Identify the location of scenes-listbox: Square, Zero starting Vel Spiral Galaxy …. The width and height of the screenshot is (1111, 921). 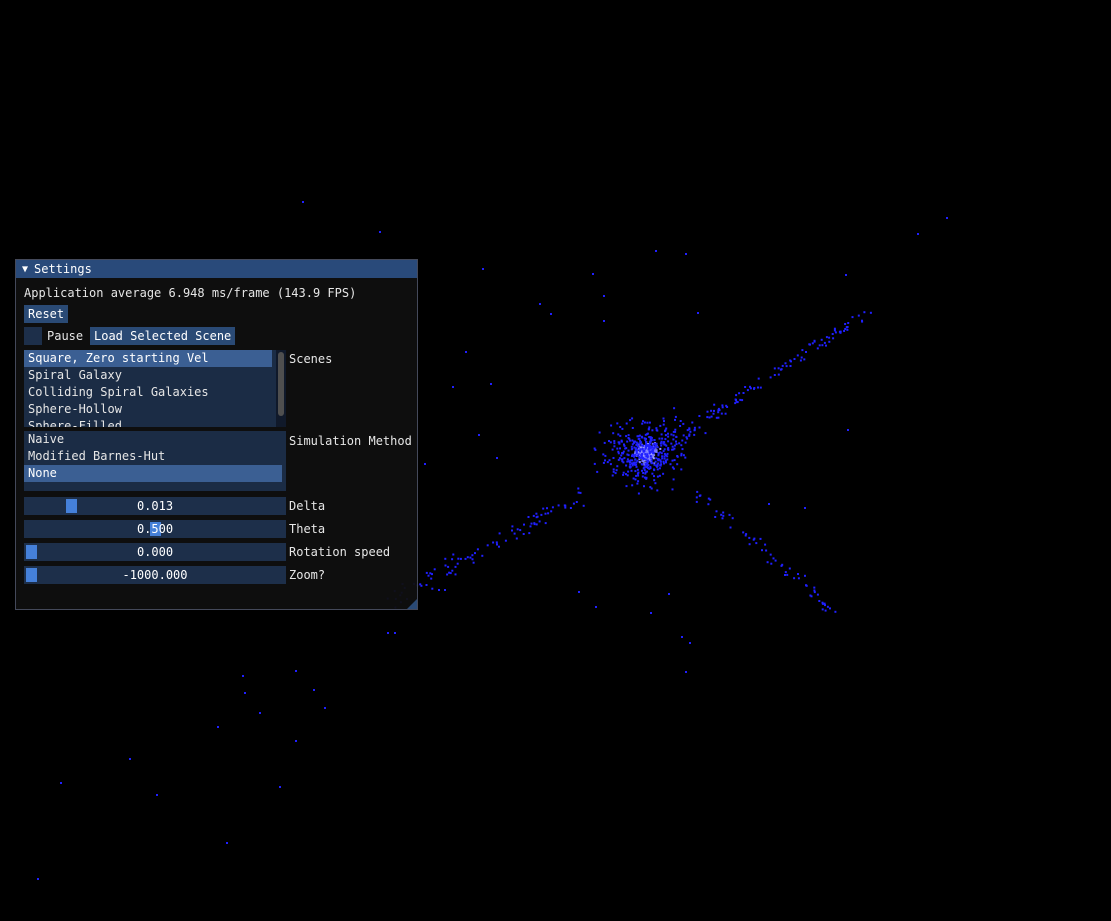
(155, 388).